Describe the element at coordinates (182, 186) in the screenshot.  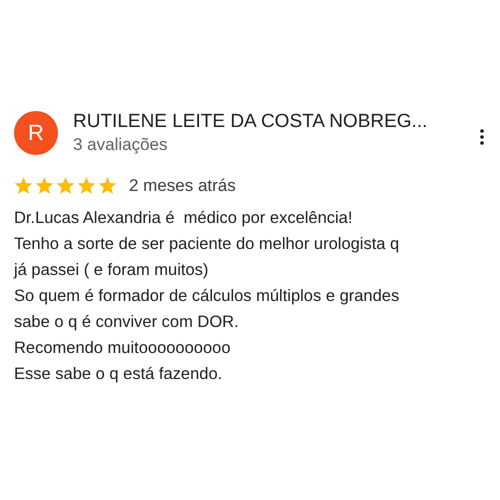
I see `review-date: 2 meses atrás` at that location.